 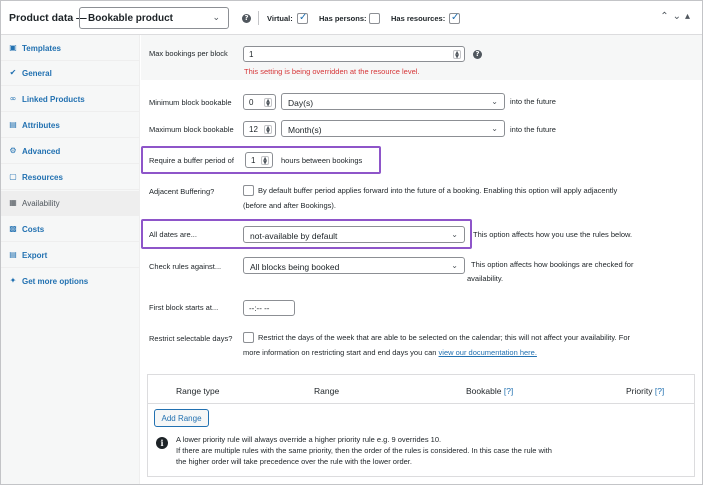 I want to click on templates-icon: ▣, so click(x=13, y=47).